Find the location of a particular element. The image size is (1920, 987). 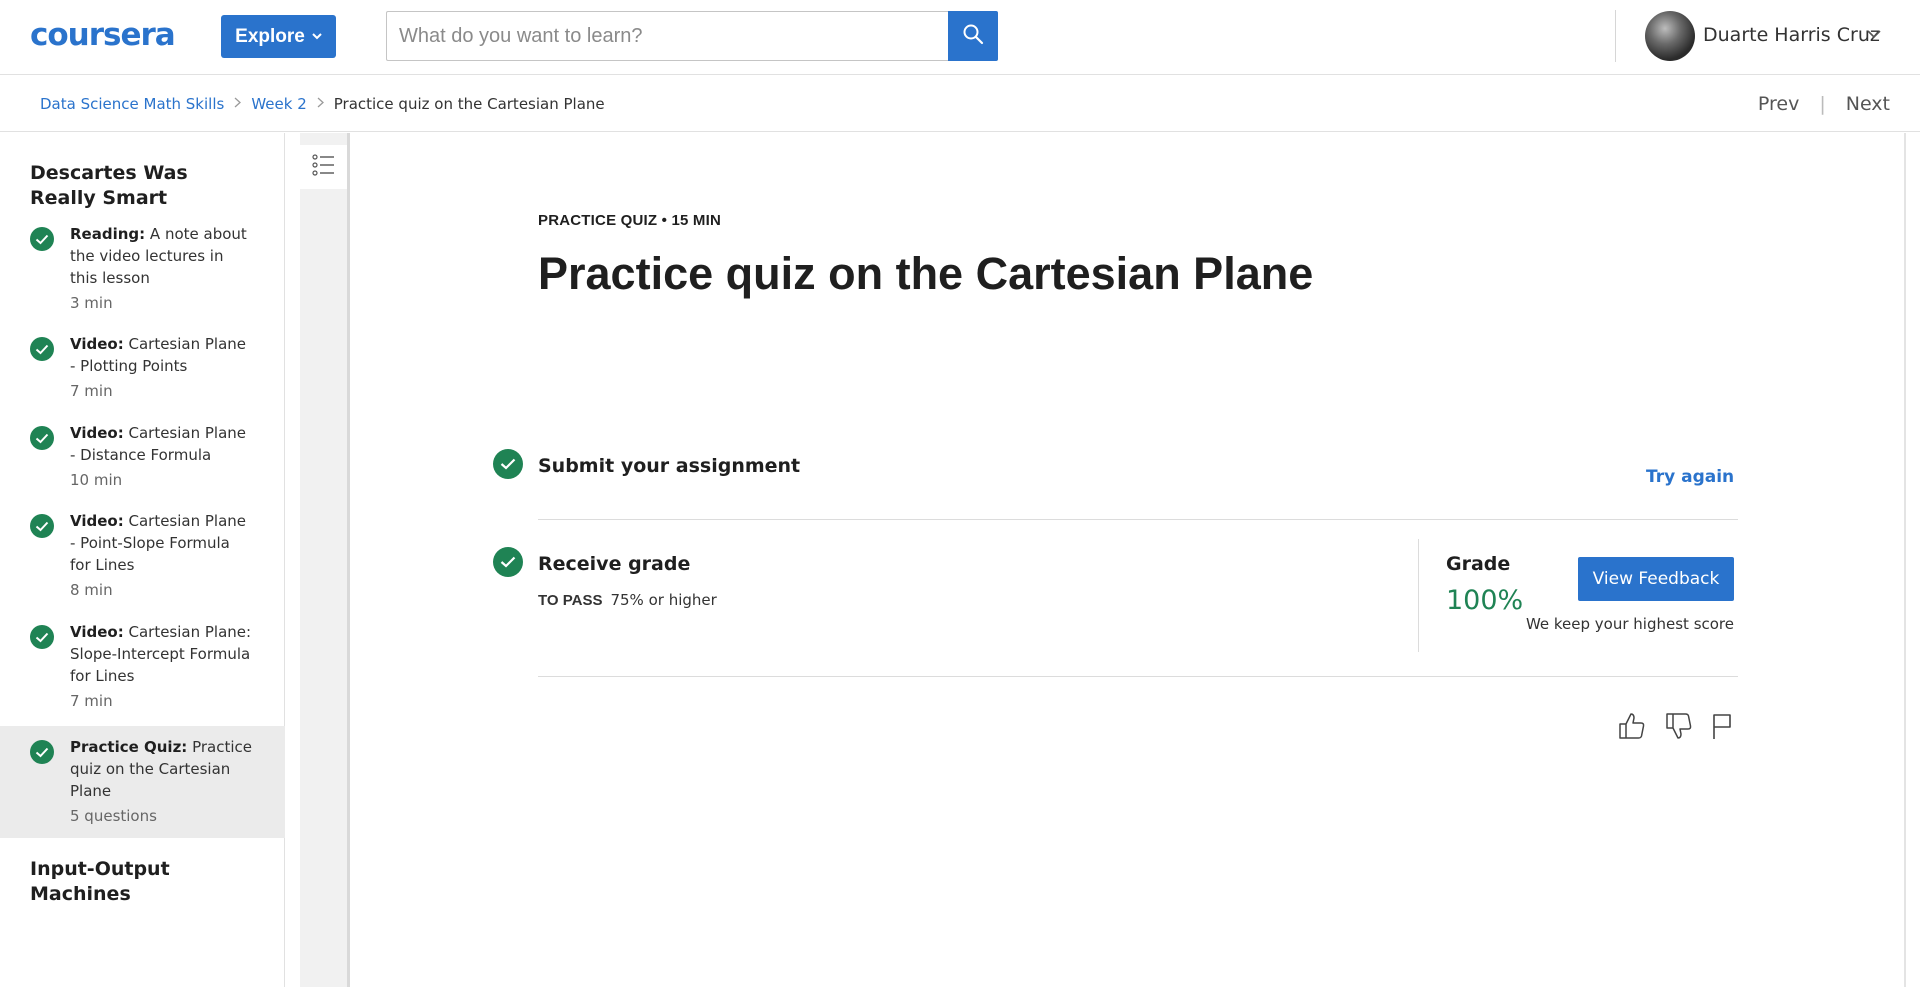

thumbs-up-icon is located at coordinates (1632, 726).